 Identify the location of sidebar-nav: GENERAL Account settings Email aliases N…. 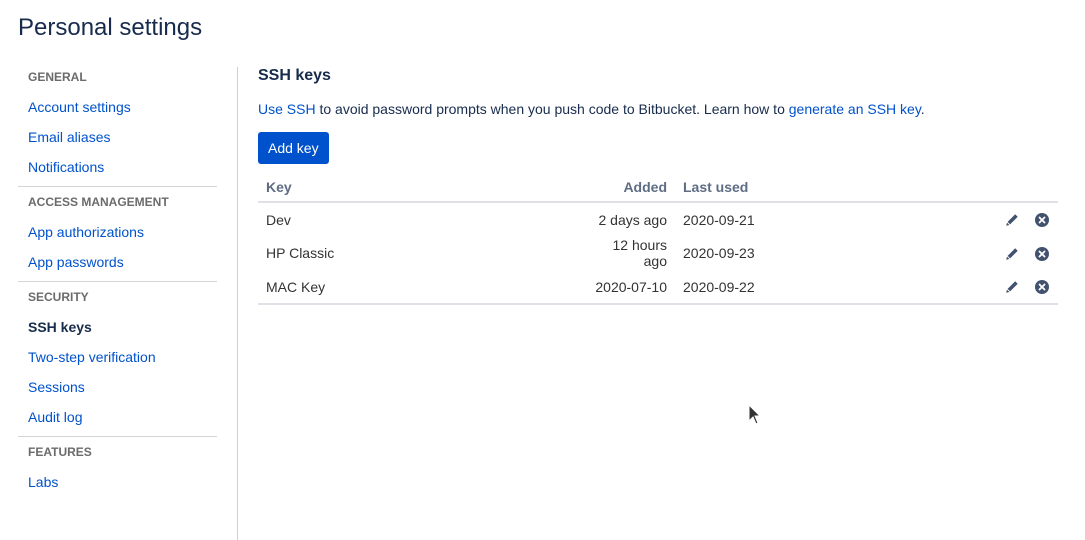
(117, 281).